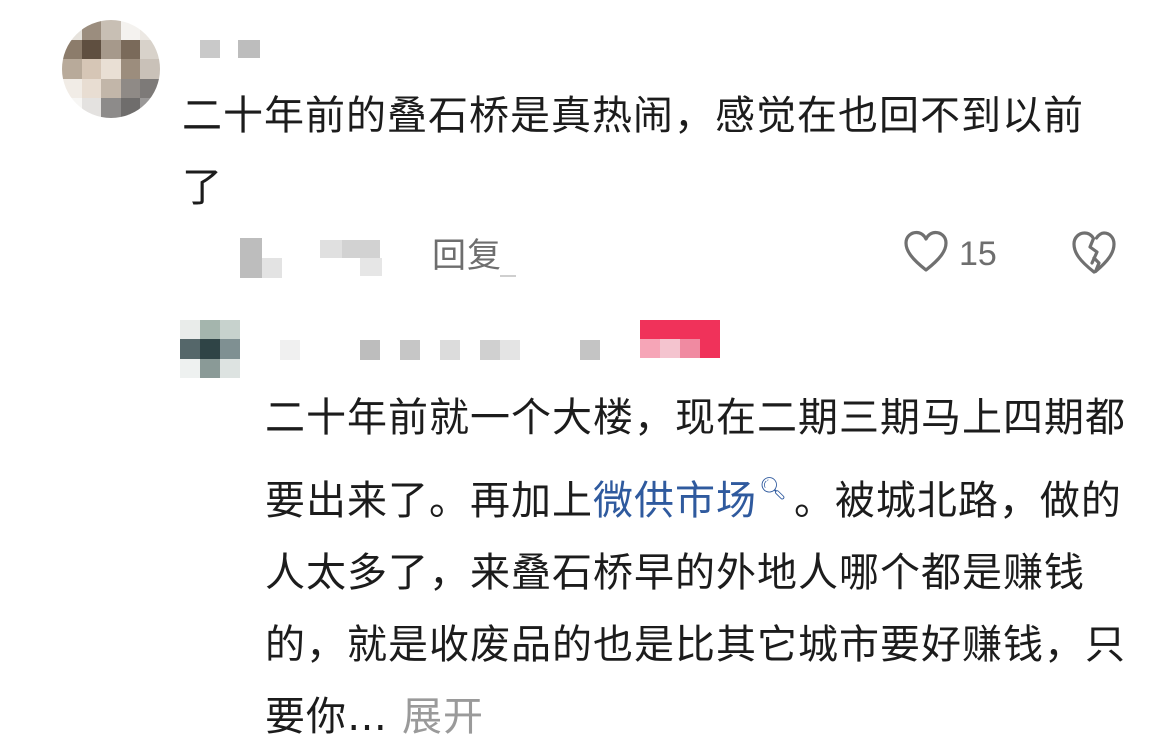 The width and height of the screenshot is (1170, 737). I want to click on search-icon: 🔍︎, so click(773, 490).